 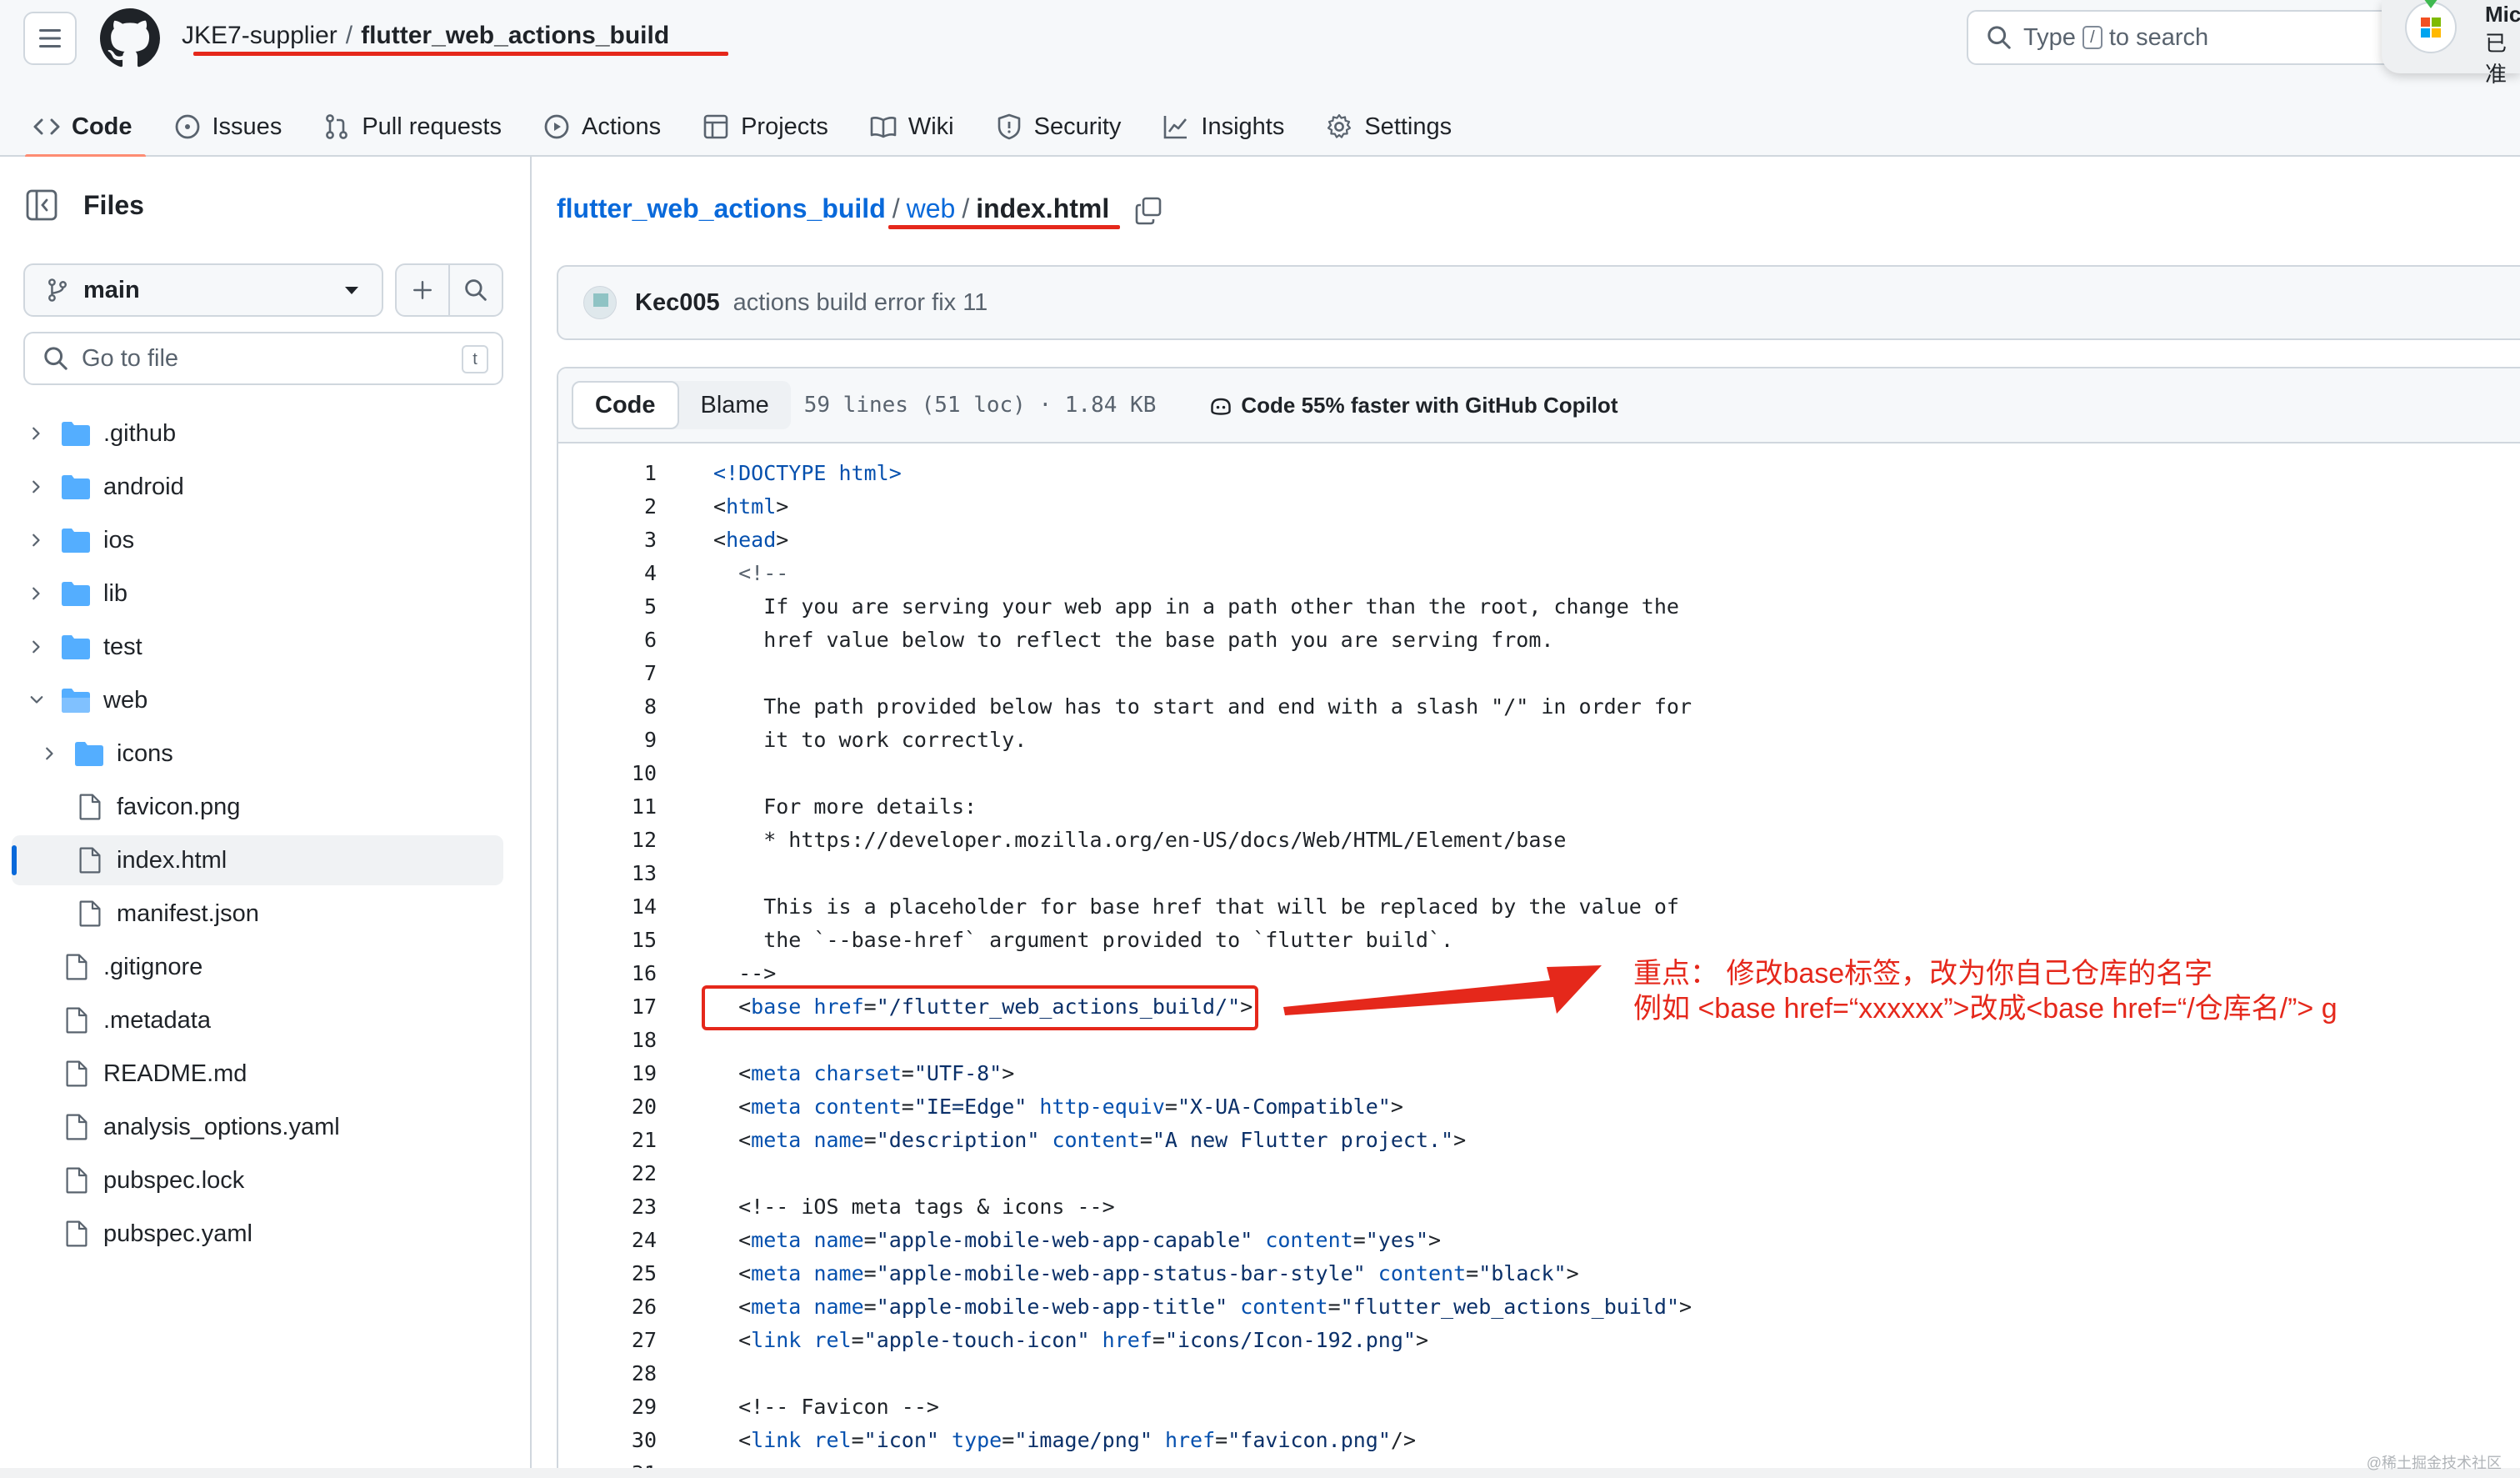 I want to click on tree-item-github: .github, so click(x=265, y=433).